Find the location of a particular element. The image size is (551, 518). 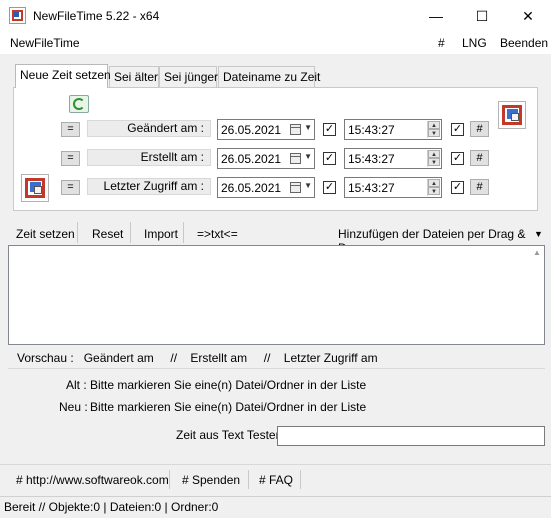

link-faq: # FAQ is located at coordinates (276, 480).